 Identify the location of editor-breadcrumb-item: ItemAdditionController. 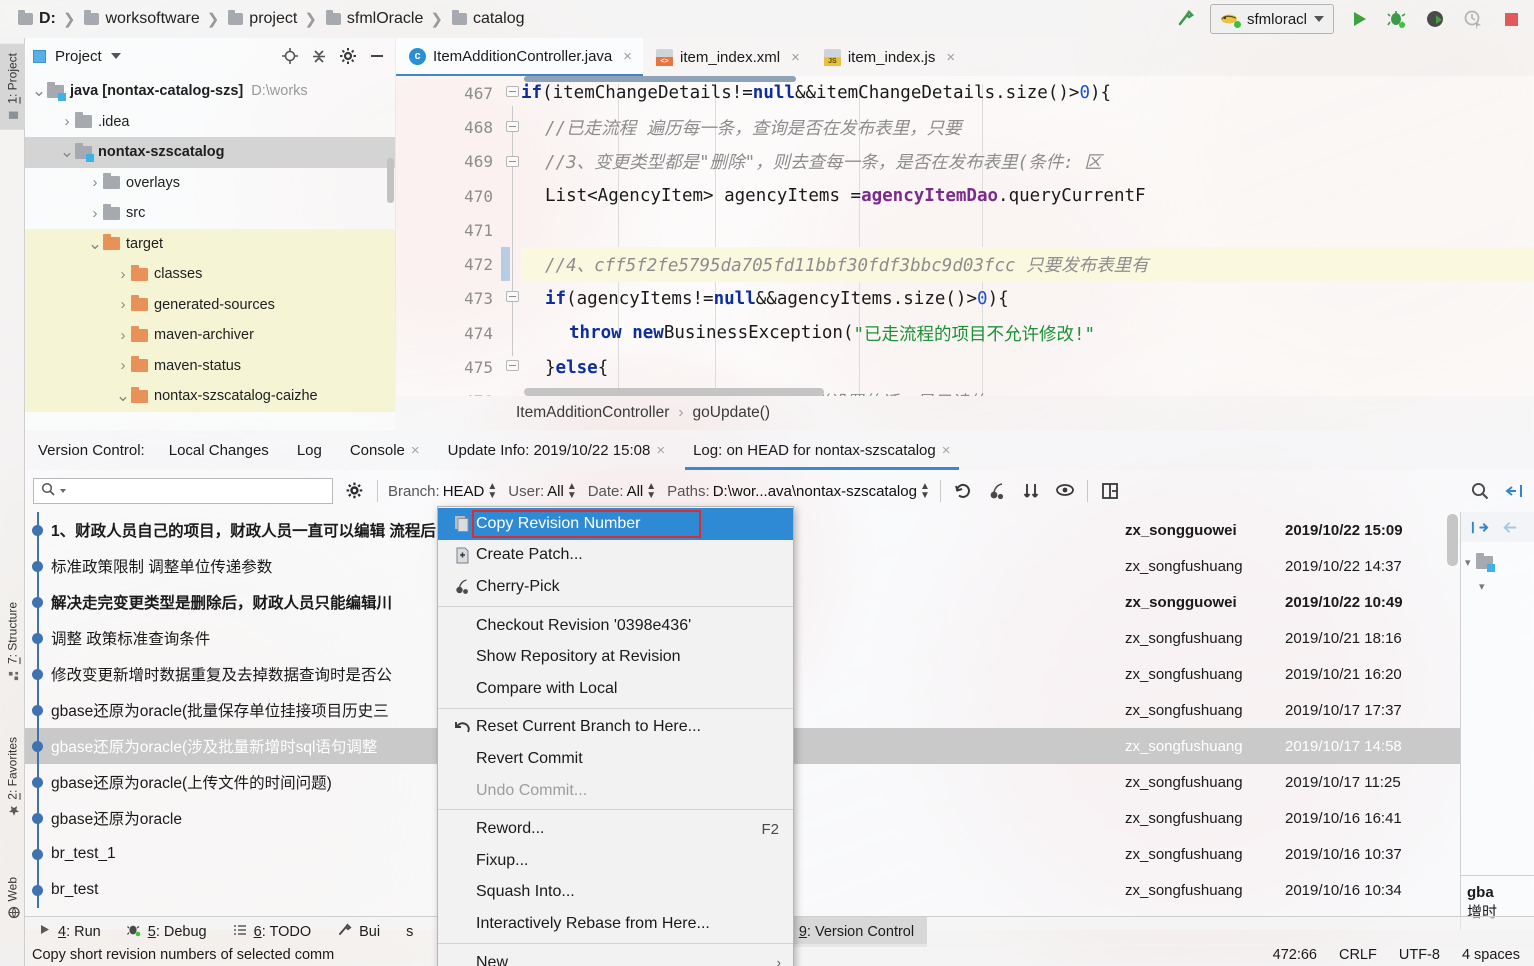
(592, 413).